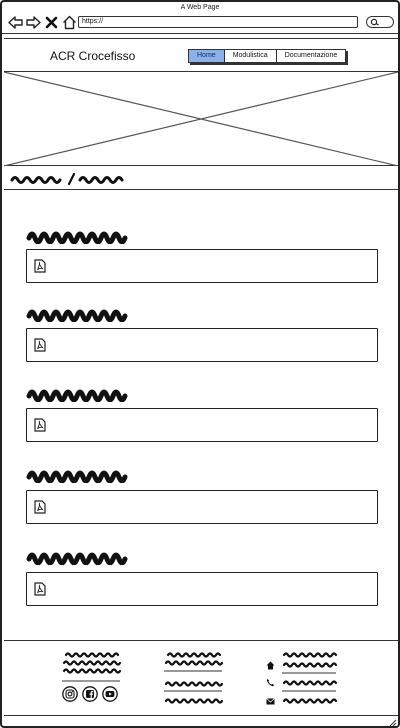  What do you see at coordinates (70, 694) in the screenshot?
I see `instagram-icon` at bounding box center [70, 694].